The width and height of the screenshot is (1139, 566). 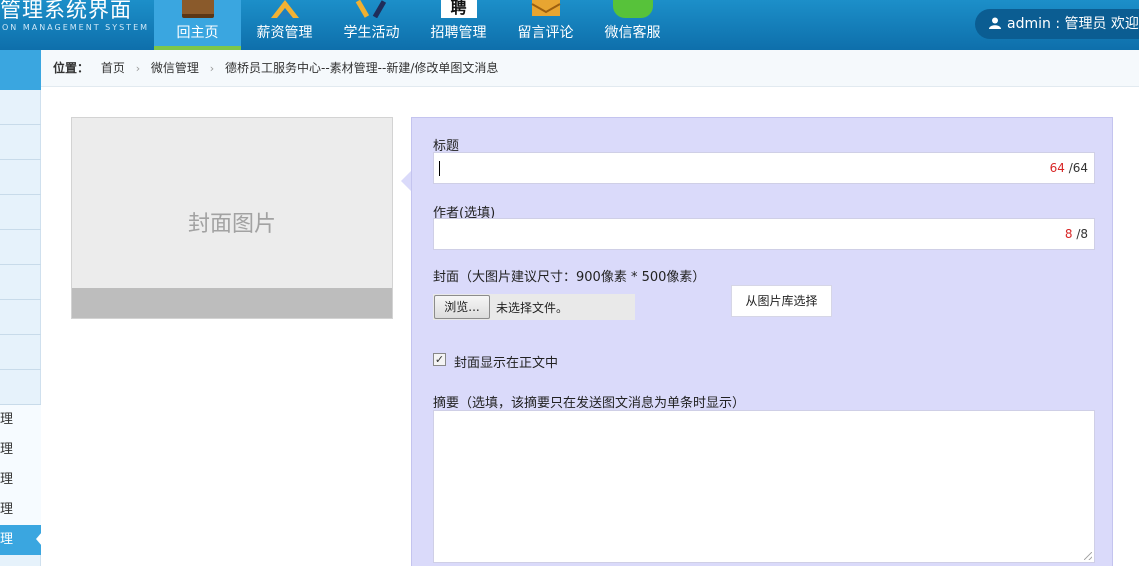 I want to click on title-count: 64, so click(x=1057, y=168).